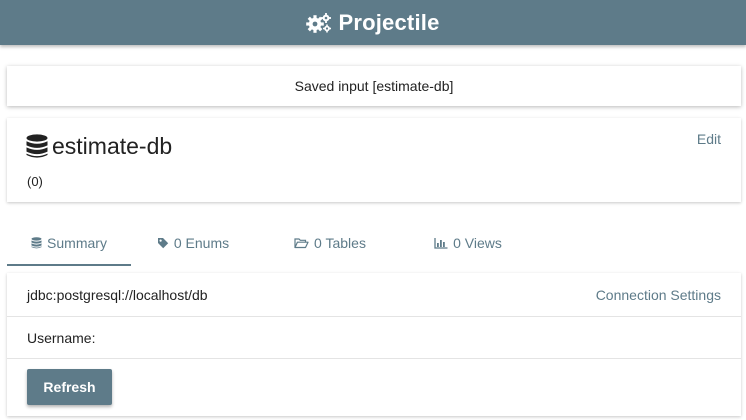  I want to click on tab-bar: Summary 0 Enums 0 Tables 0 Views, so click(374, 243).